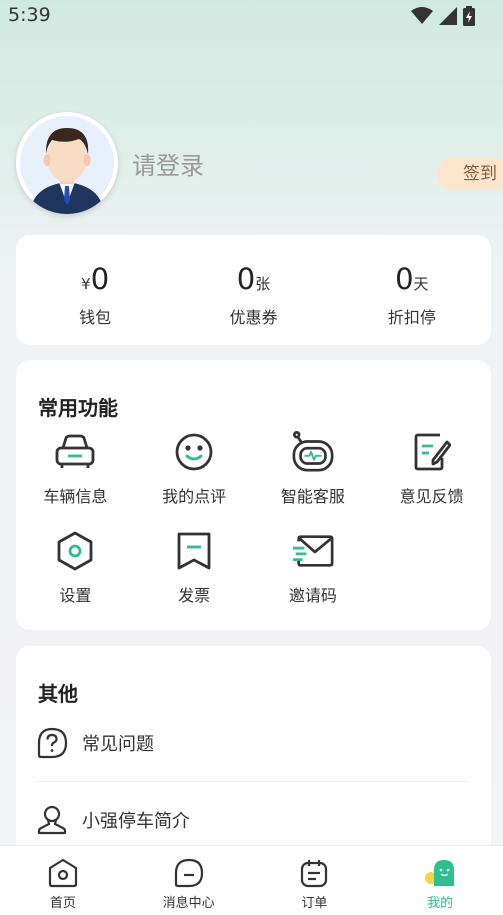 This screenshot has height=915, width=503. Describe the element at coordinates (313, 451) in the screenshot. I see `robot-icon` at that location.